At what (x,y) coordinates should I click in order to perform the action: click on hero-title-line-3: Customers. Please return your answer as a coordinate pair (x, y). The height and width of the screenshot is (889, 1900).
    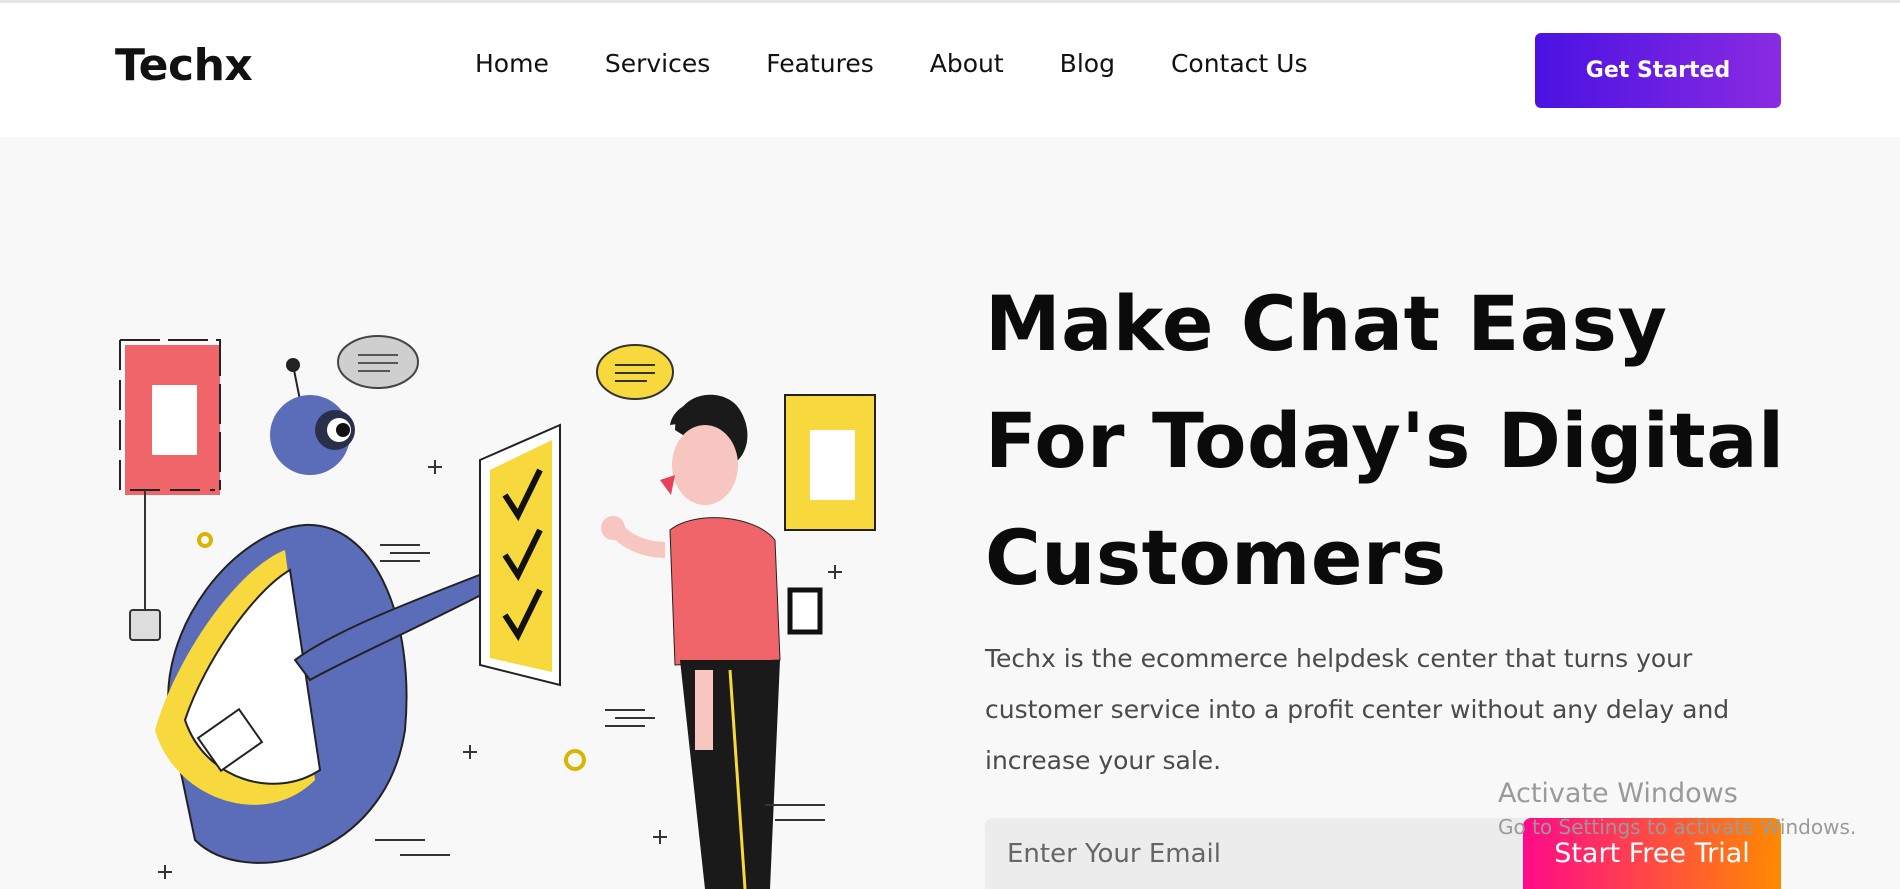
    Looking at the image, I should click on (1216, 557).